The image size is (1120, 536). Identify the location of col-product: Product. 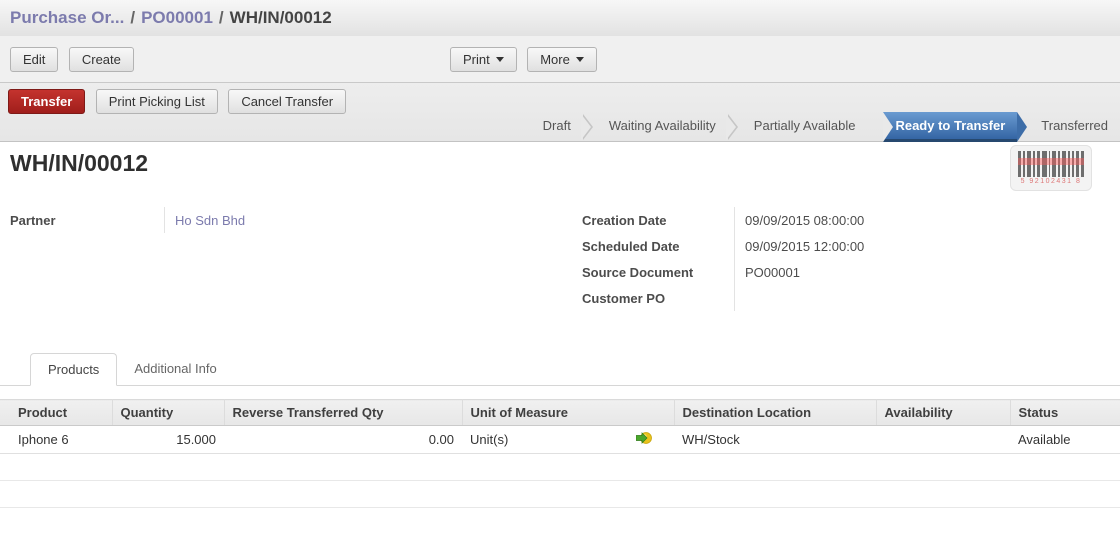
(56, 412).